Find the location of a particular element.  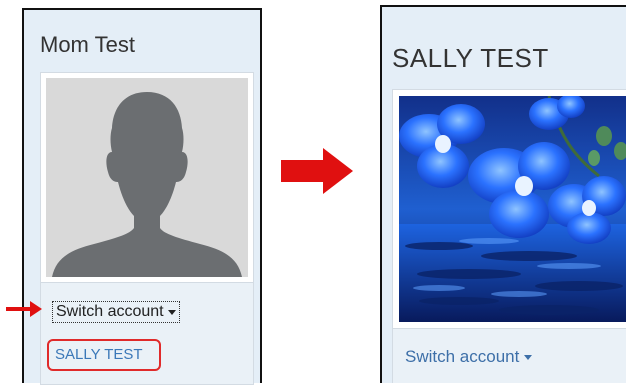

menu-item-sally-test: SALLY TEST is located at coordinates (104, 355).